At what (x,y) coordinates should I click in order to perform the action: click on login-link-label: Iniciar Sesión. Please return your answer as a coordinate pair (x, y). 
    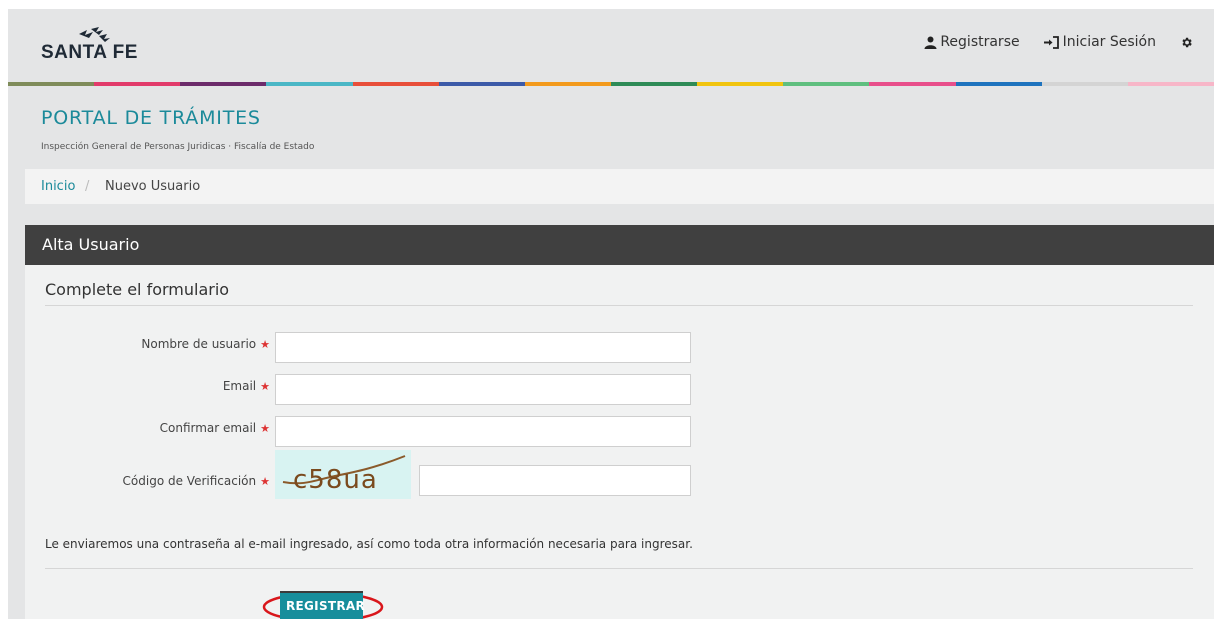
    Looking at the image, I should click on (1109, 42).